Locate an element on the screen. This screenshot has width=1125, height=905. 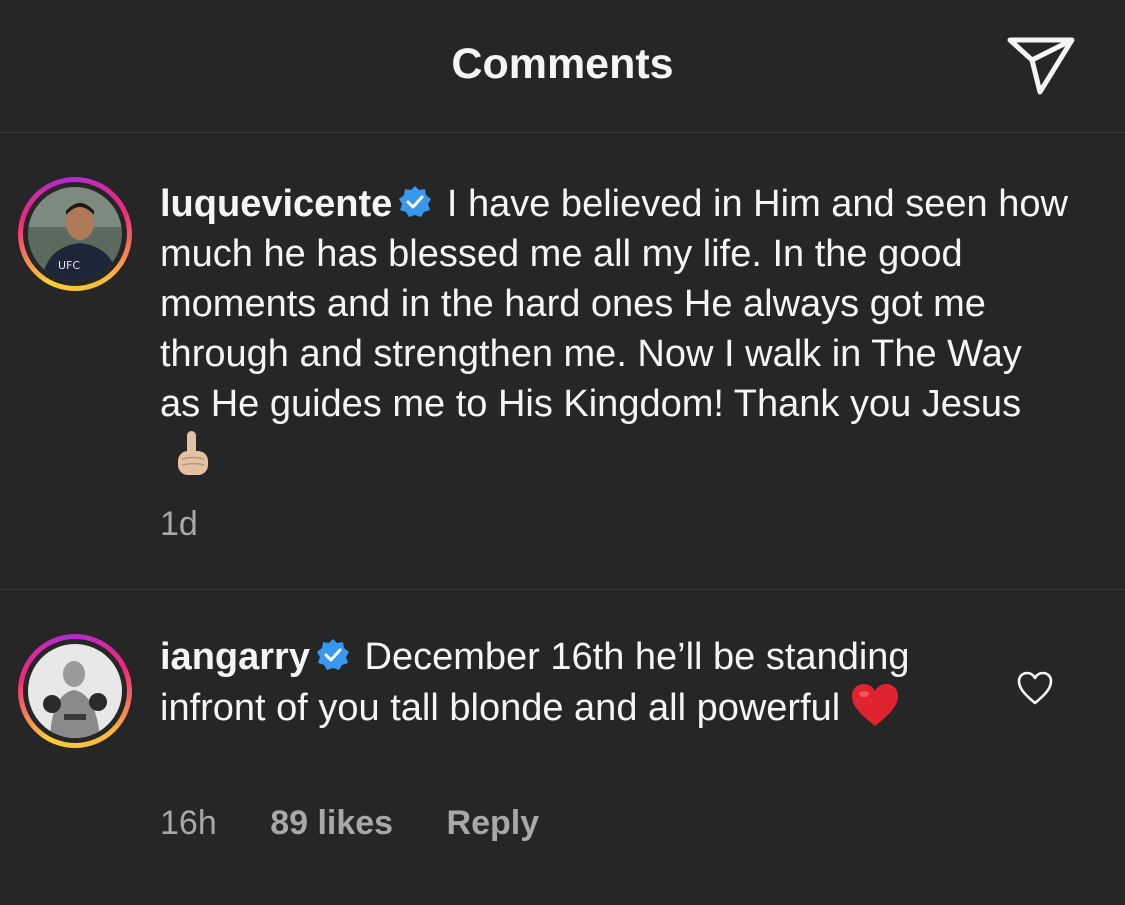
username: iangarry is located at coordinates (235, 657).